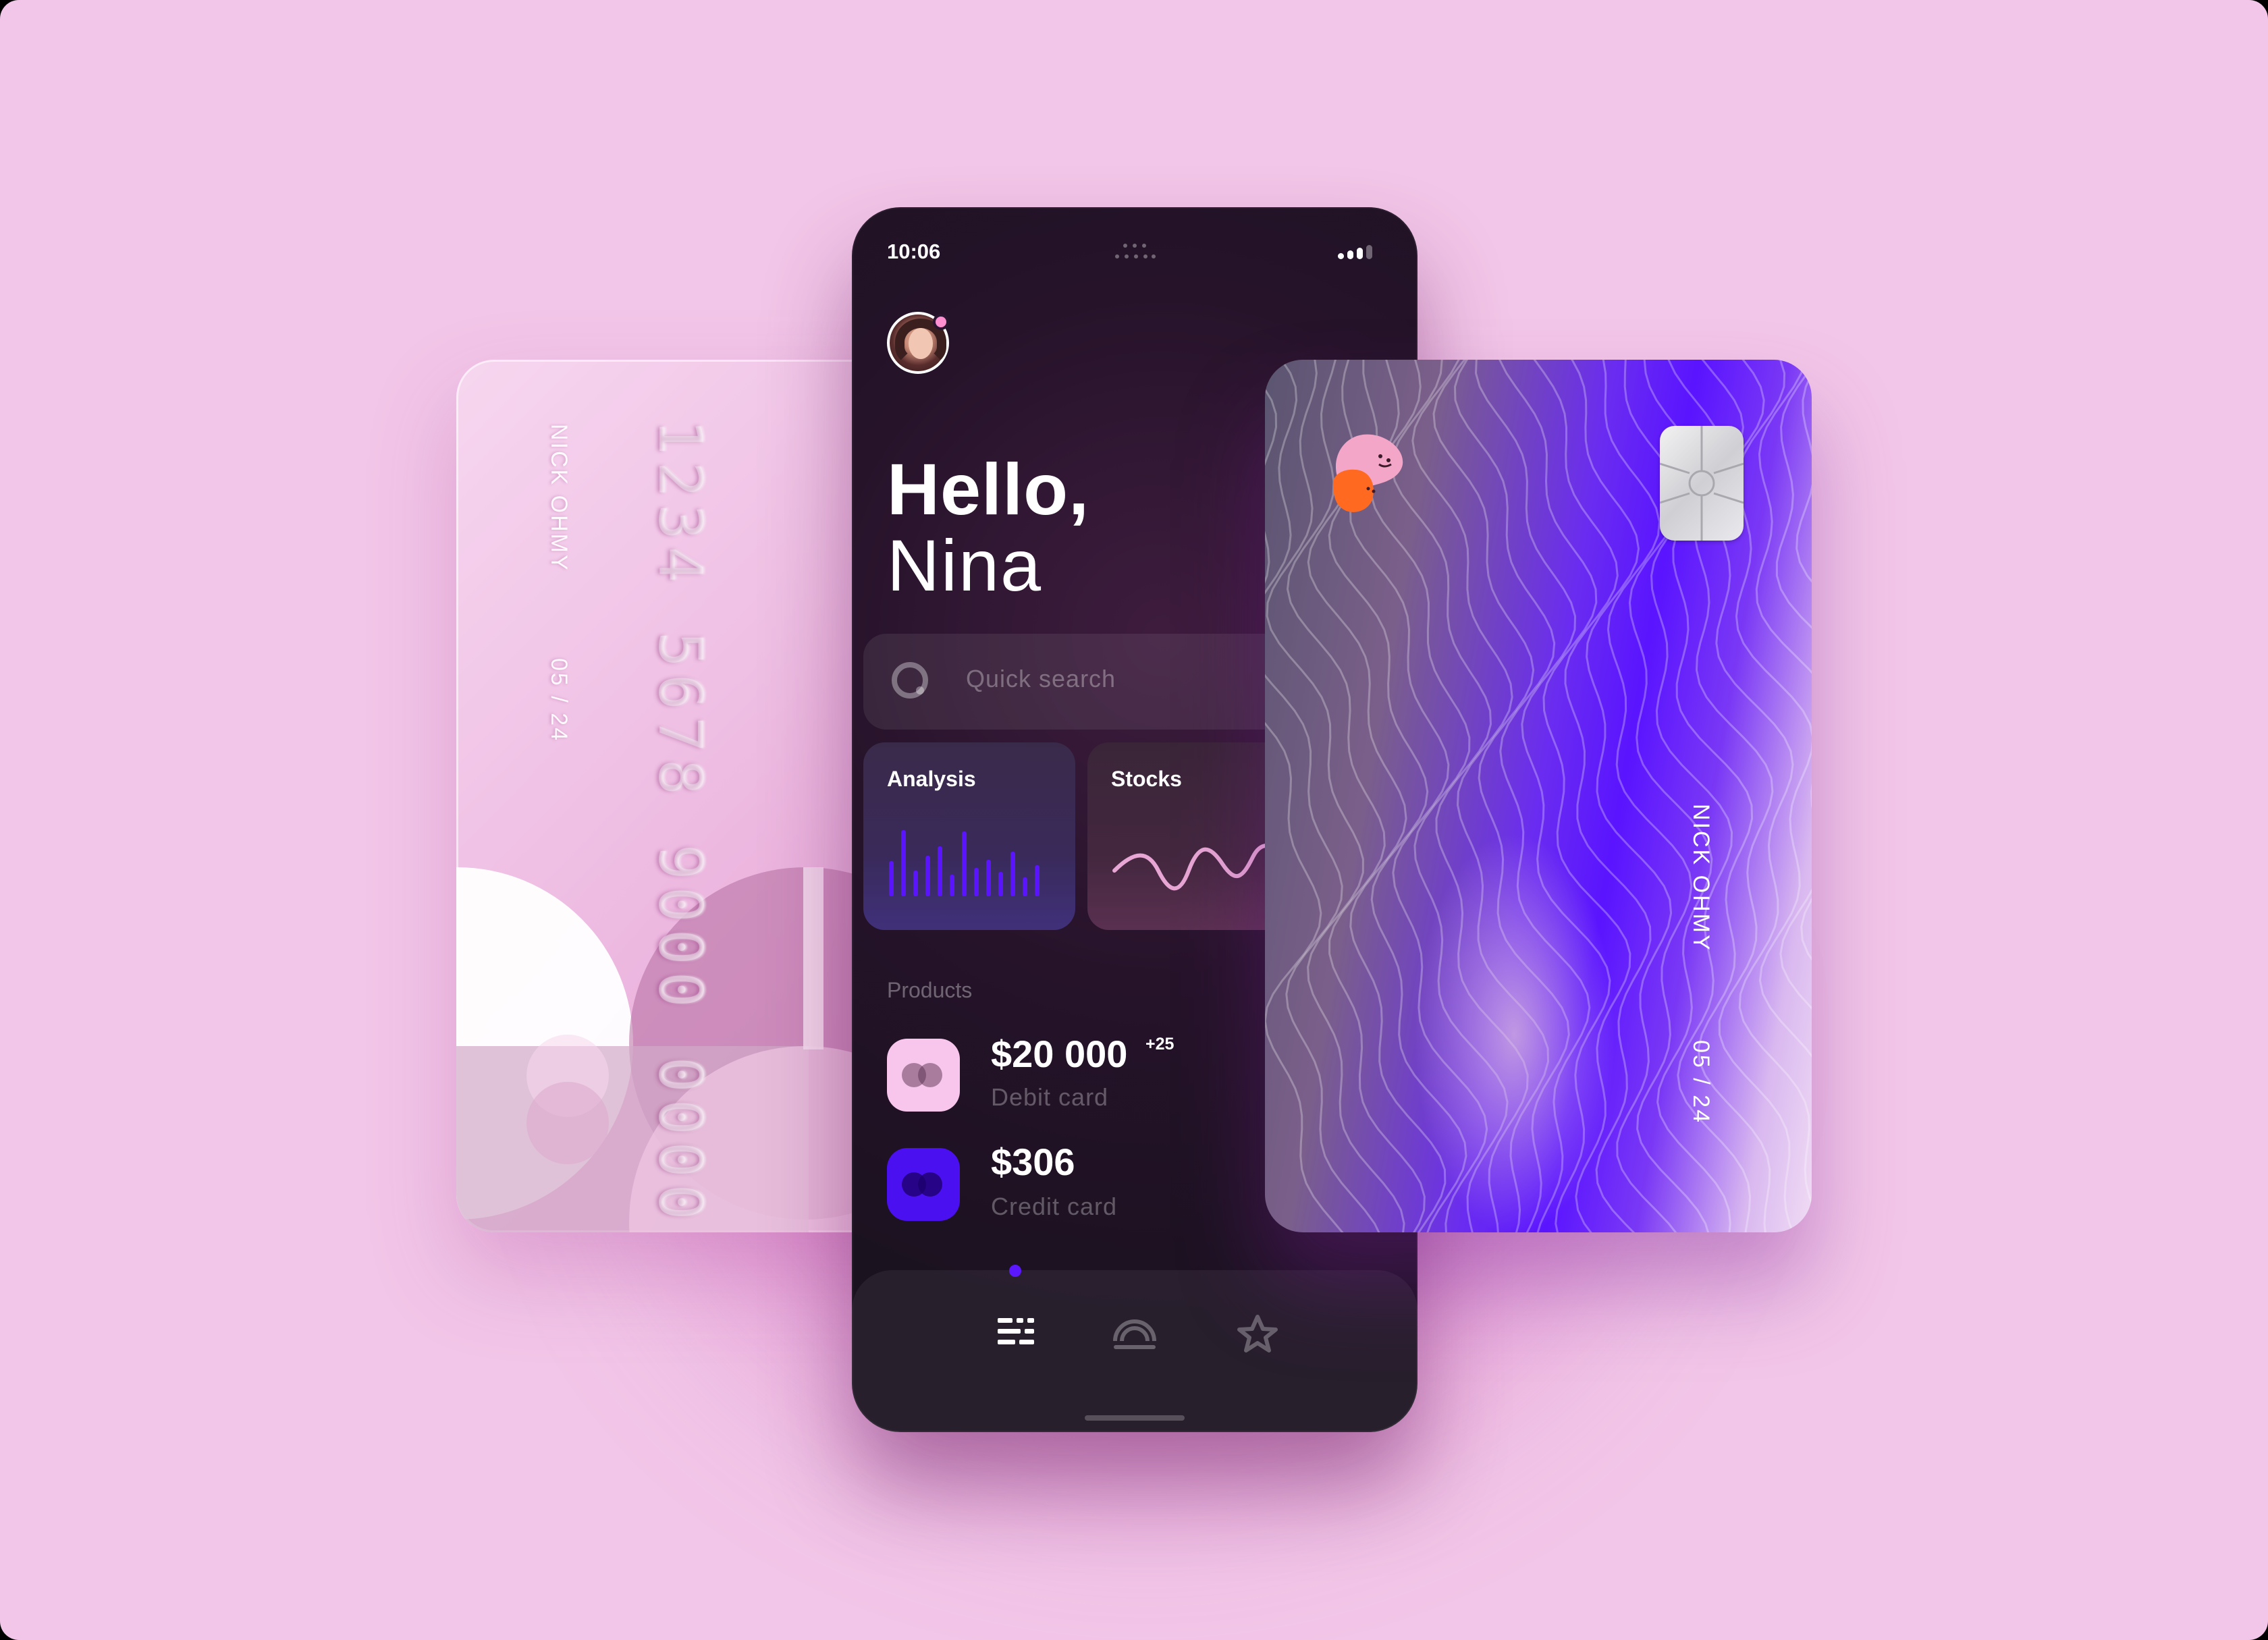  Describe the element at coordinates (1367, 473) in the screenshot. I see `brand-logo-icon` at that location.